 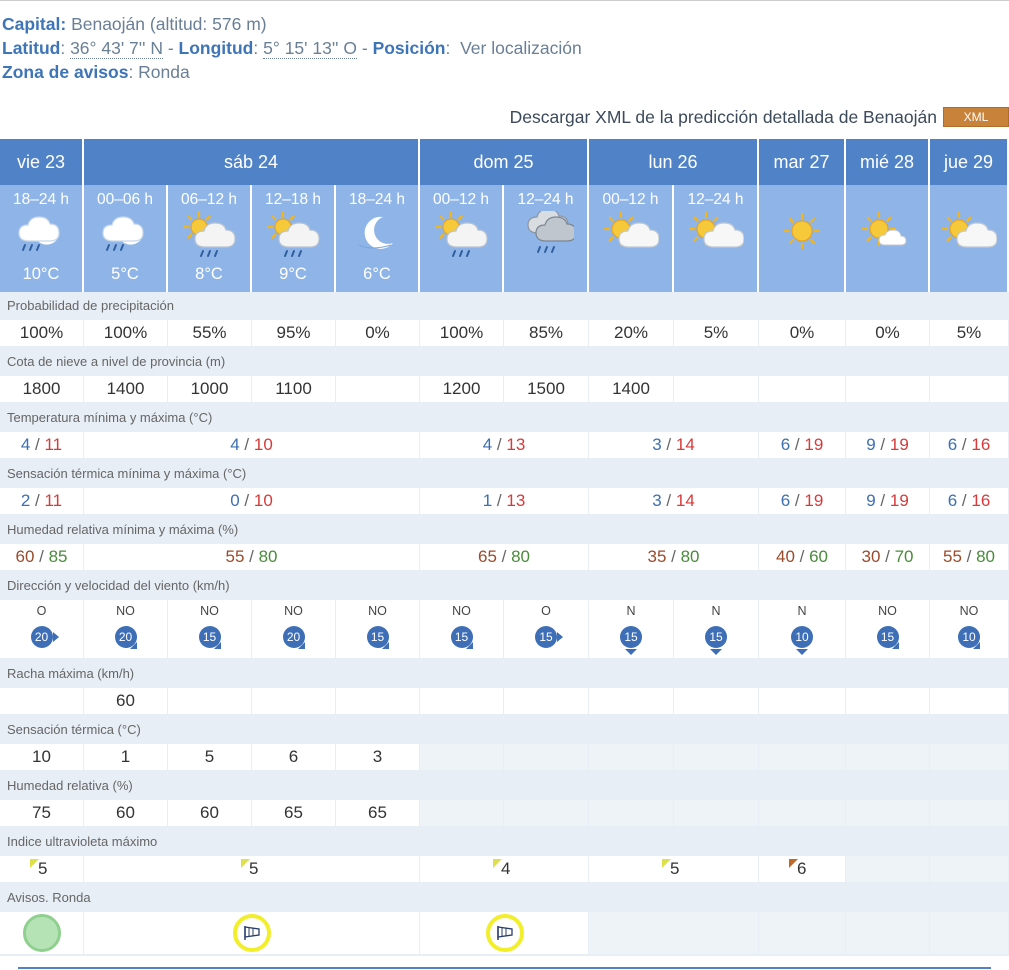 I want to click on uv-value: 5, so click(x=43, y=868).